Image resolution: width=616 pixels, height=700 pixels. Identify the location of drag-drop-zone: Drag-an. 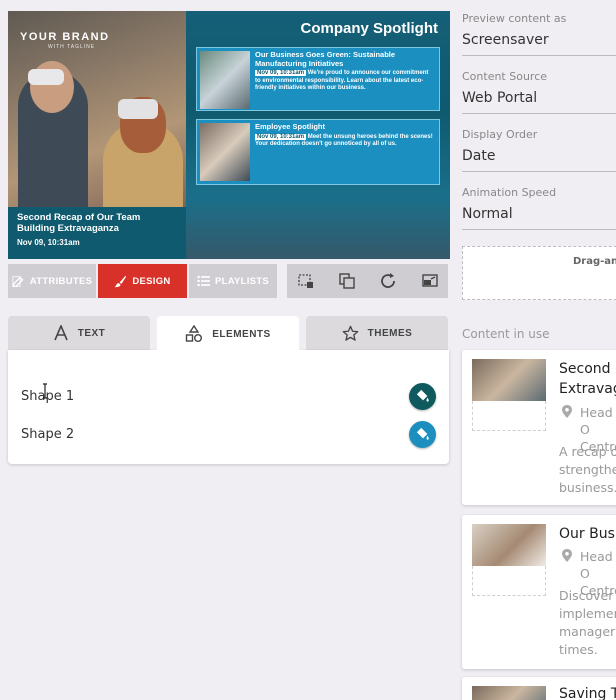
(539, 273).